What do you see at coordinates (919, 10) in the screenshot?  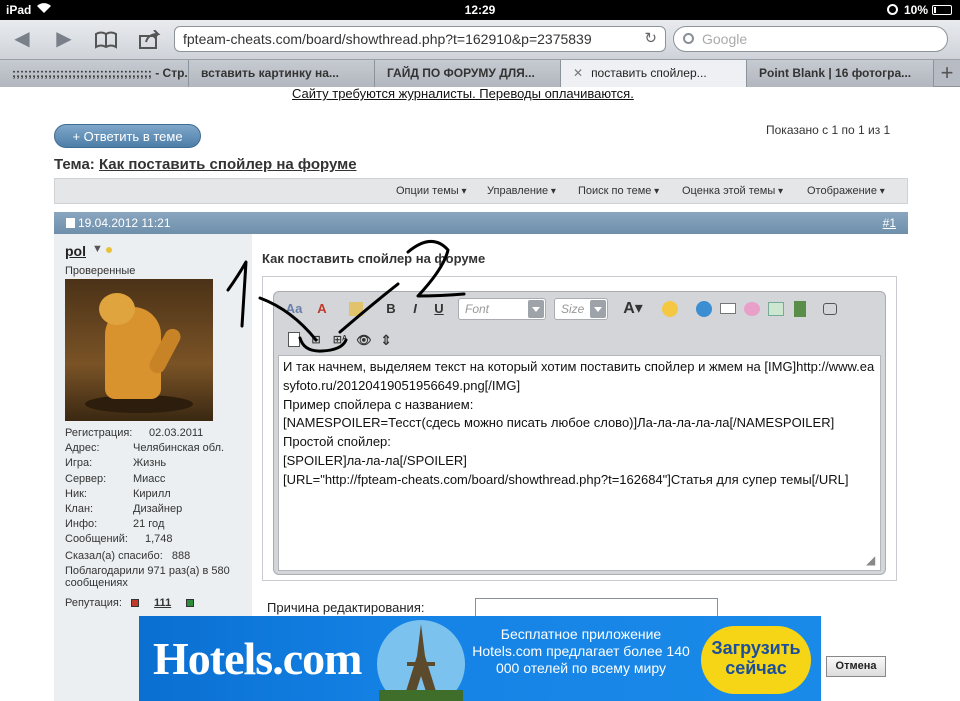 I see `battery-status: 10%` at bounding box center [919, 10].